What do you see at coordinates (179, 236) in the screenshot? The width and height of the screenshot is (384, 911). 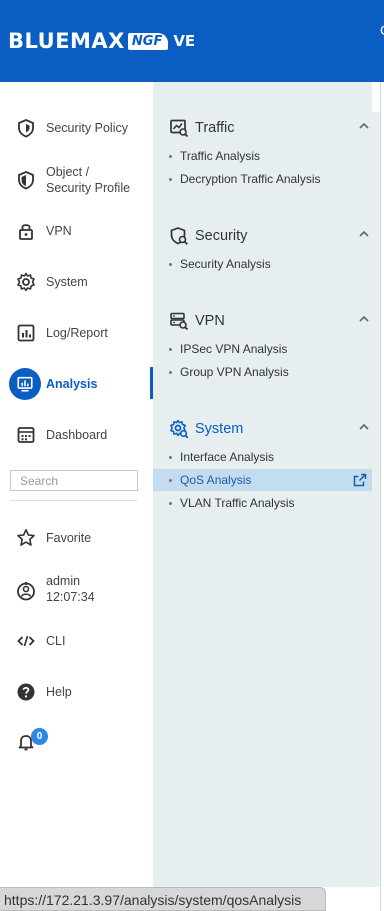 I see `security-analysis-icon` at bounding box center [179, 236].